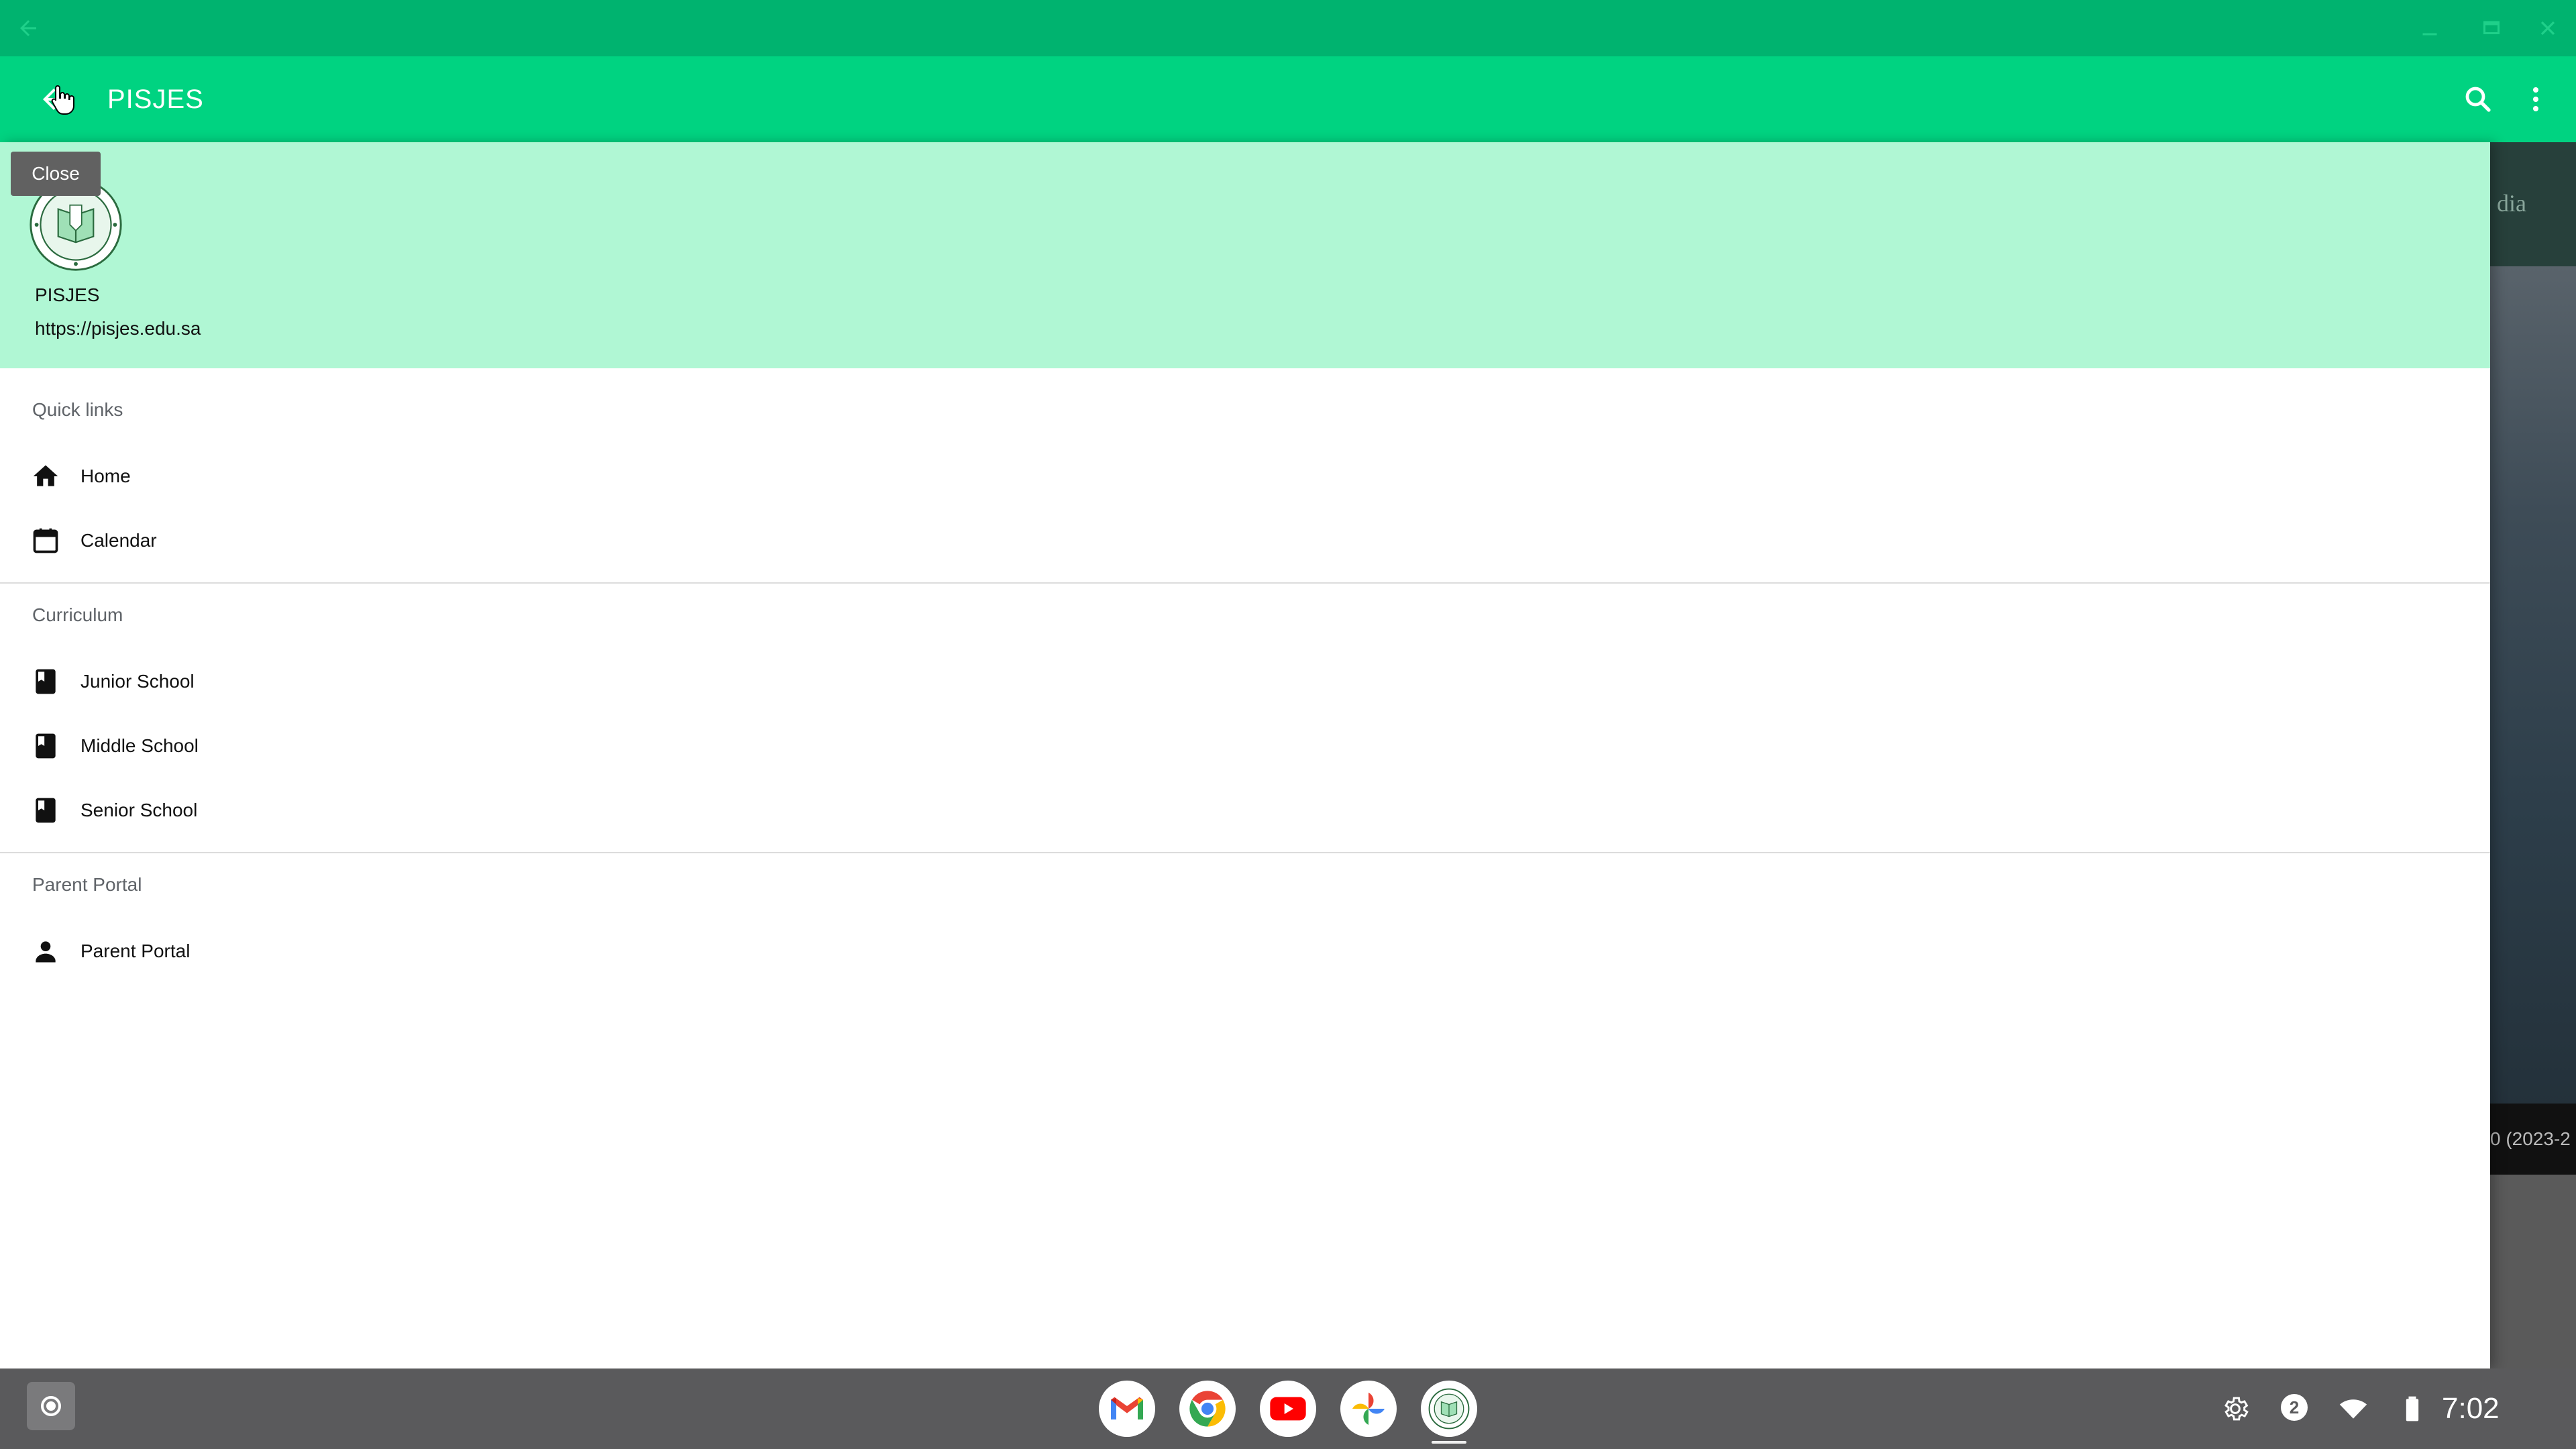 The height and width of the screenshot is (1449, 2576). I want to click on more-vert-icon, so click(2536, 99).